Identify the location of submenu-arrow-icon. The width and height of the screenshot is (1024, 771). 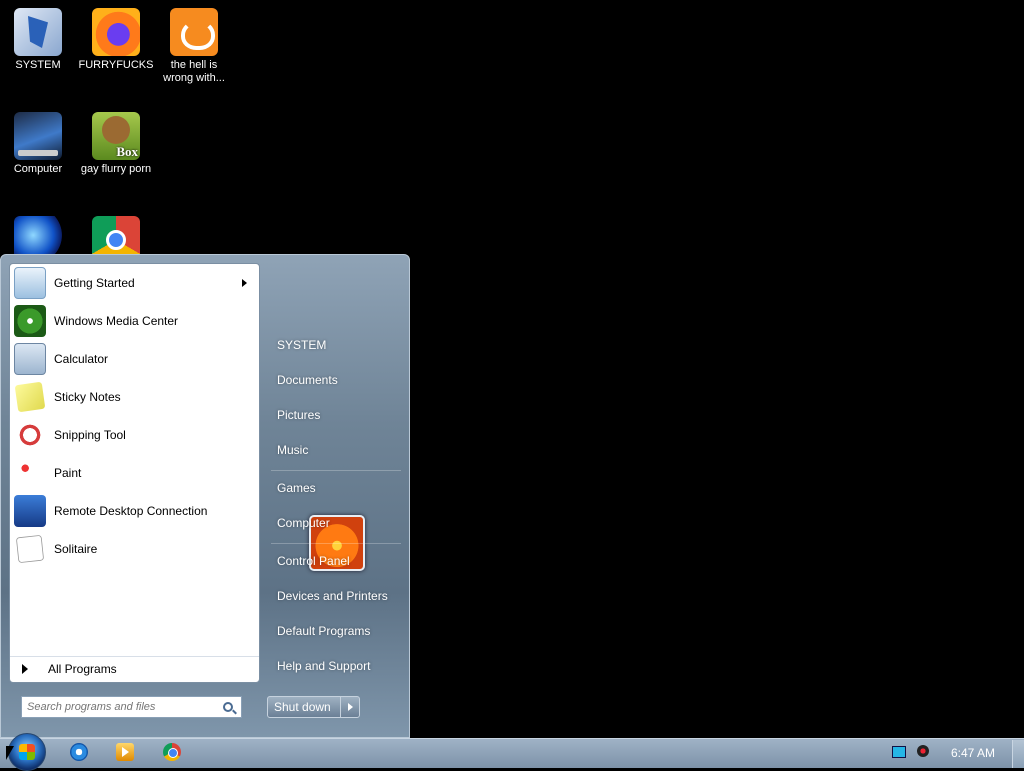
(244, 283).